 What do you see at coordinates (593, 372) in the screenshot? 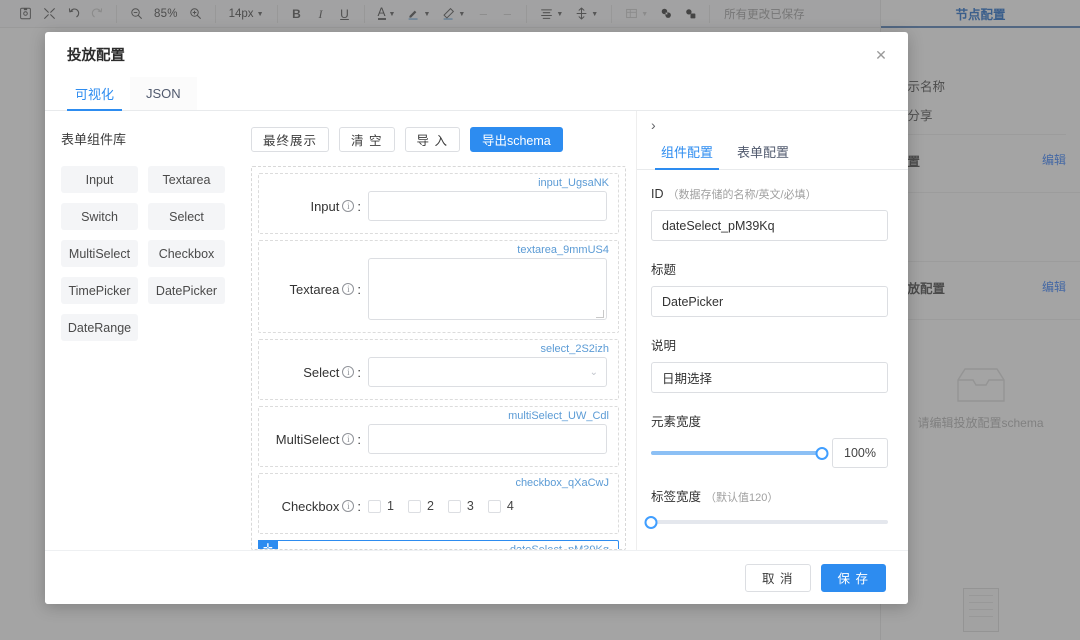
I see `chevron-down-icon: ⌄` at bounding box center [593, 372].